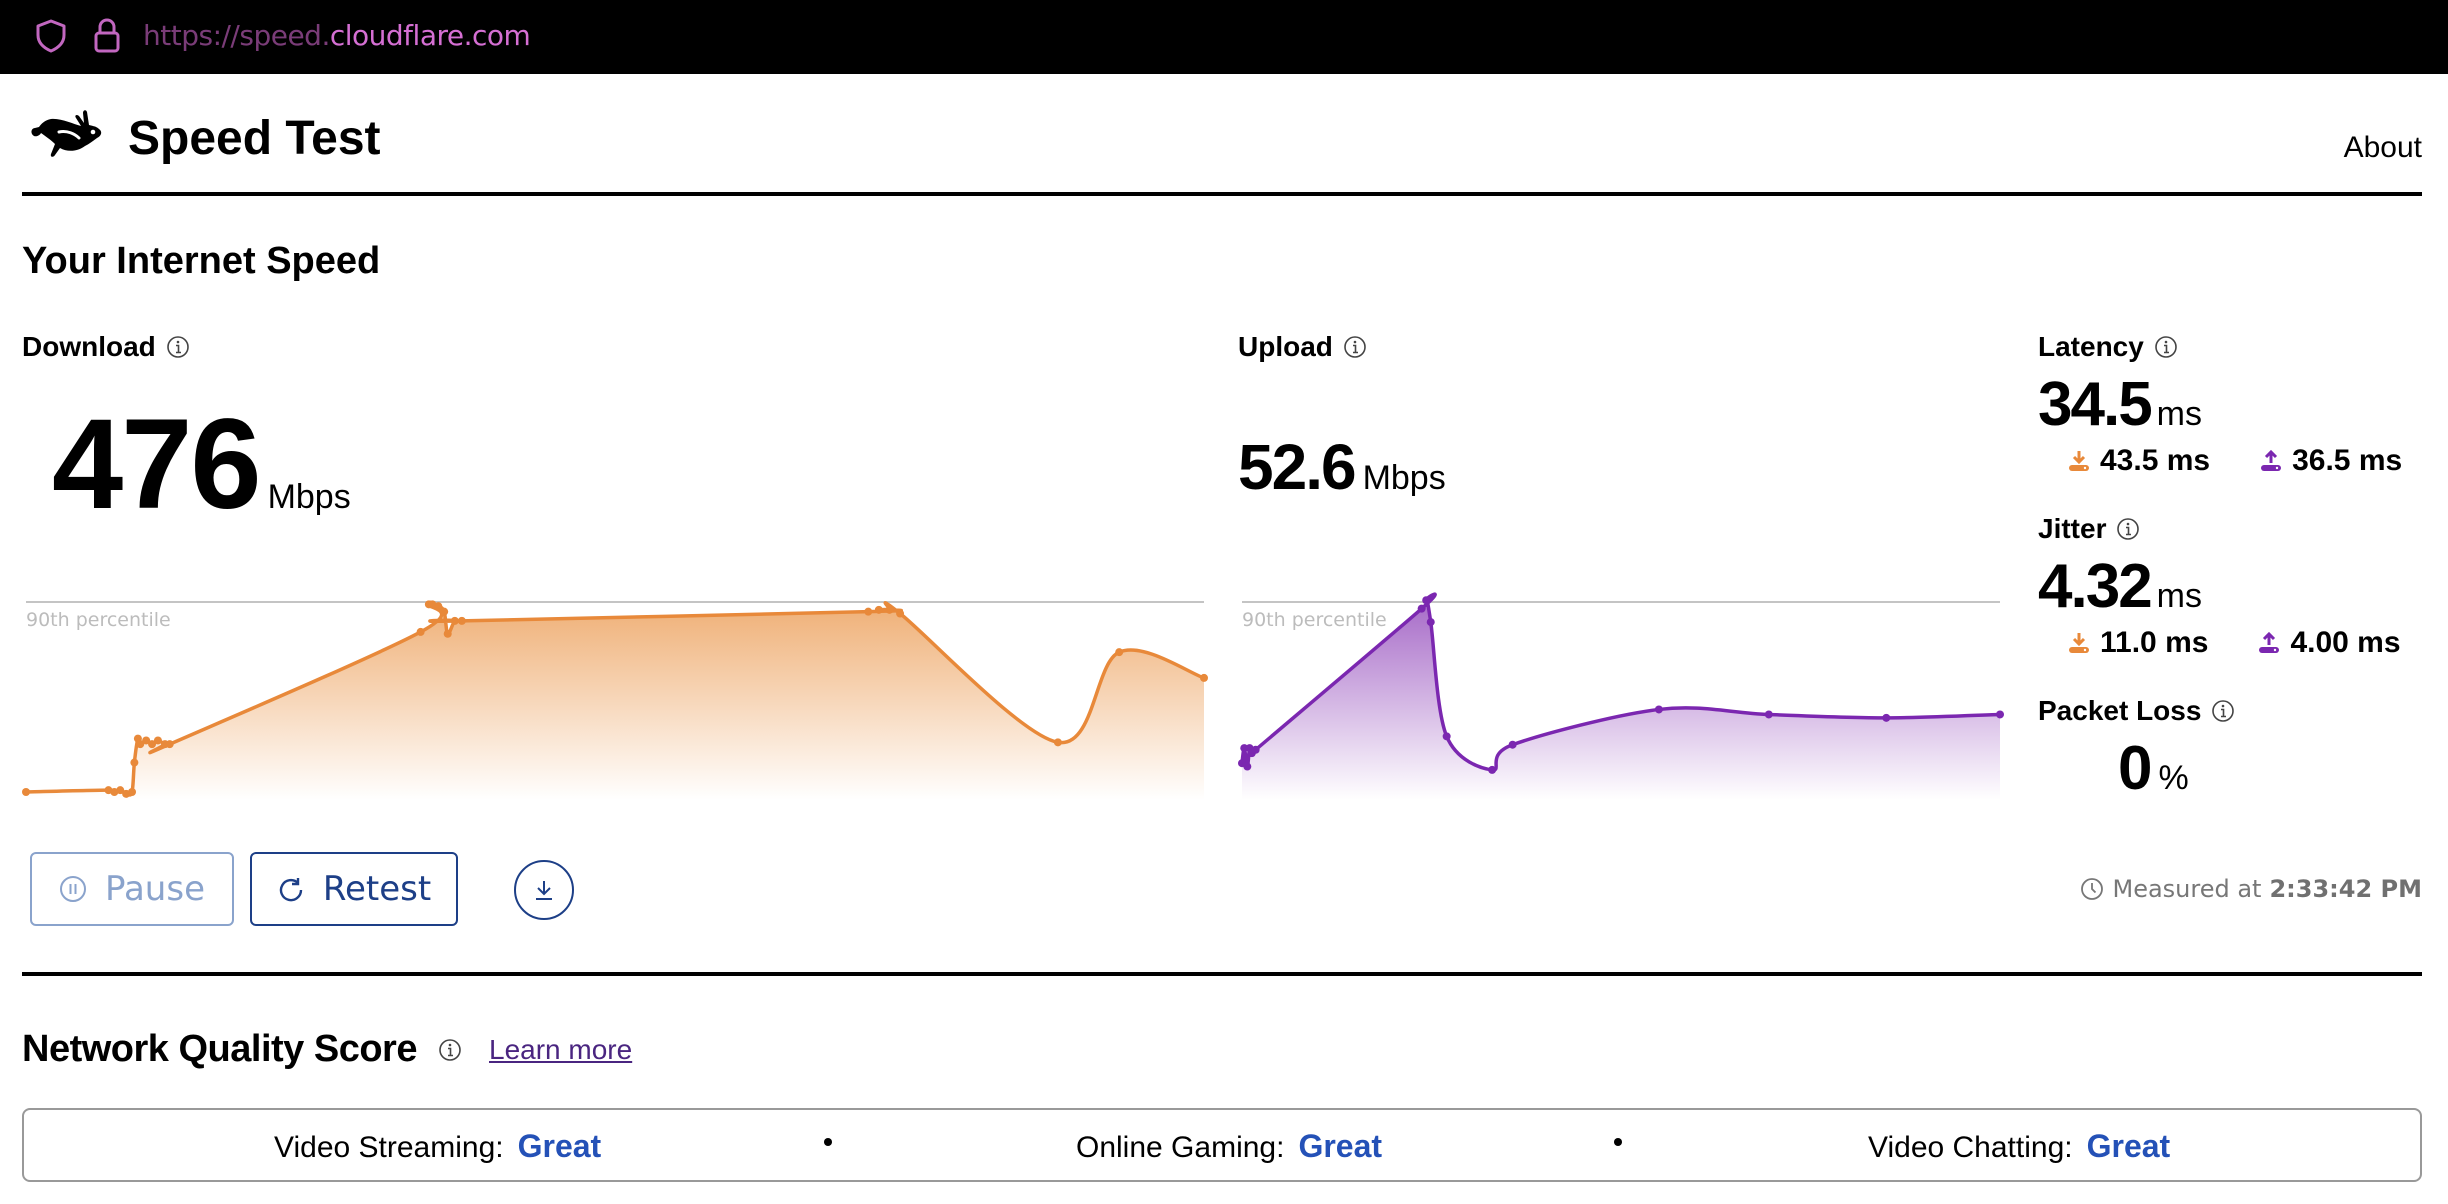 This screenshot has height=1204, width=2448. What do you see at coordinates (430, 35) in the screenshot?
I see `url-domain: cloudflare.com` at bounding box center [430, 35].